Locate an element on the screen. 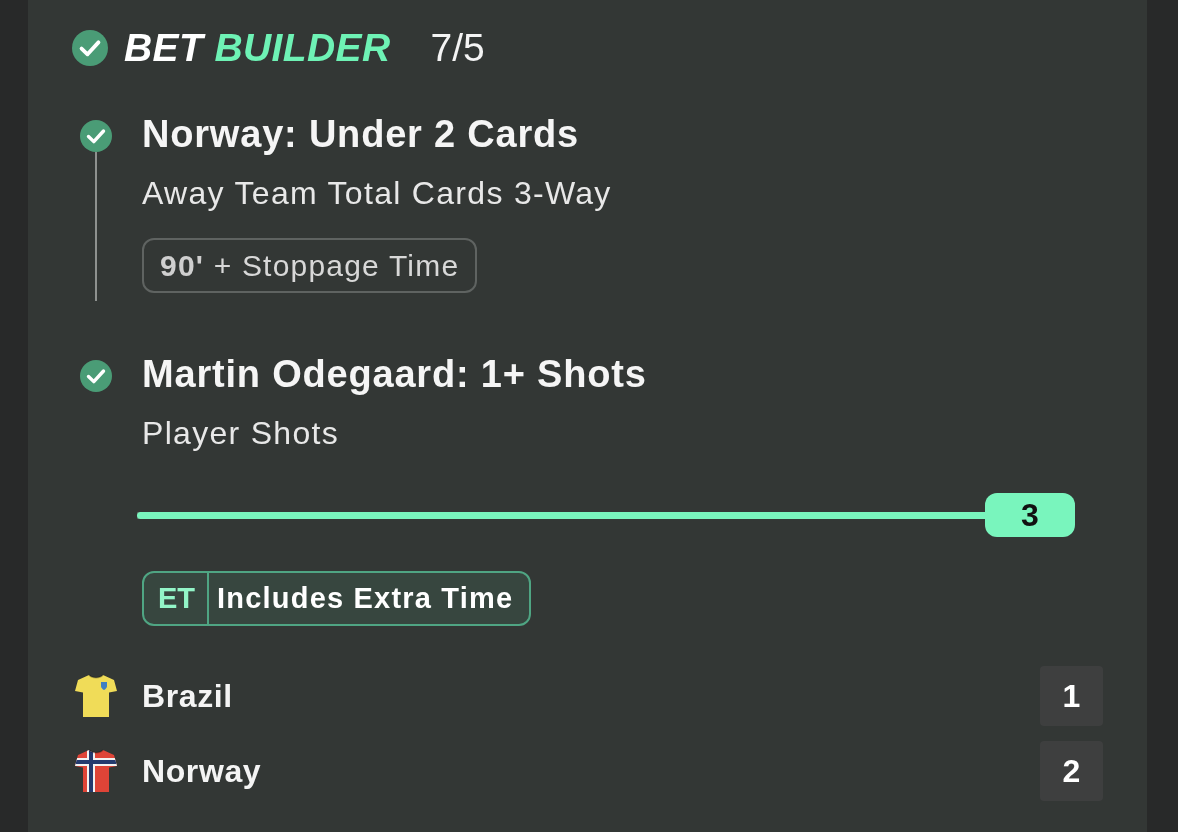 This screenshot has height=832, width=1178. team-score: 2 is located at coordinates (1071, 771).